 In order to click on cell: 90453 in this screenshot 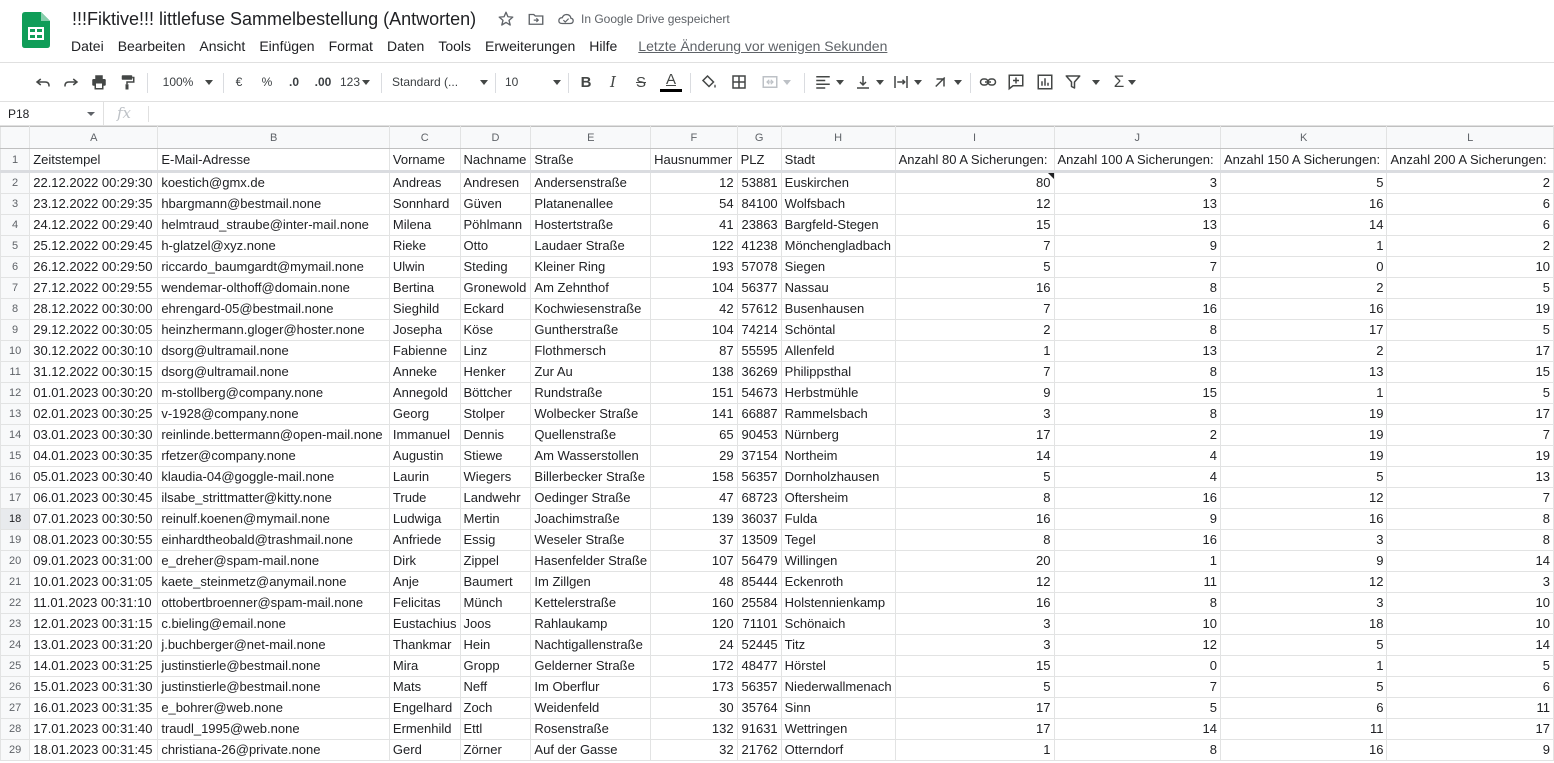, I will do `click(759, 435)`.